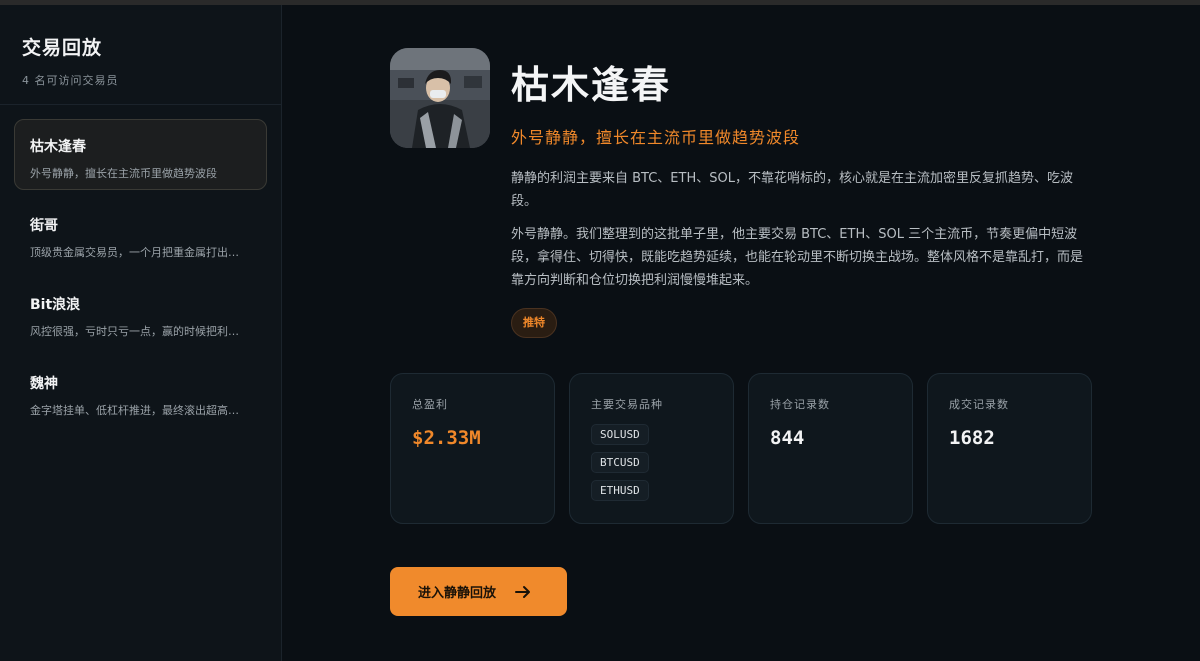 This screenshot has width=1200, height=661. I want to click on stat-card-profit: 总盈利 $2.33M, so click(472, 448).